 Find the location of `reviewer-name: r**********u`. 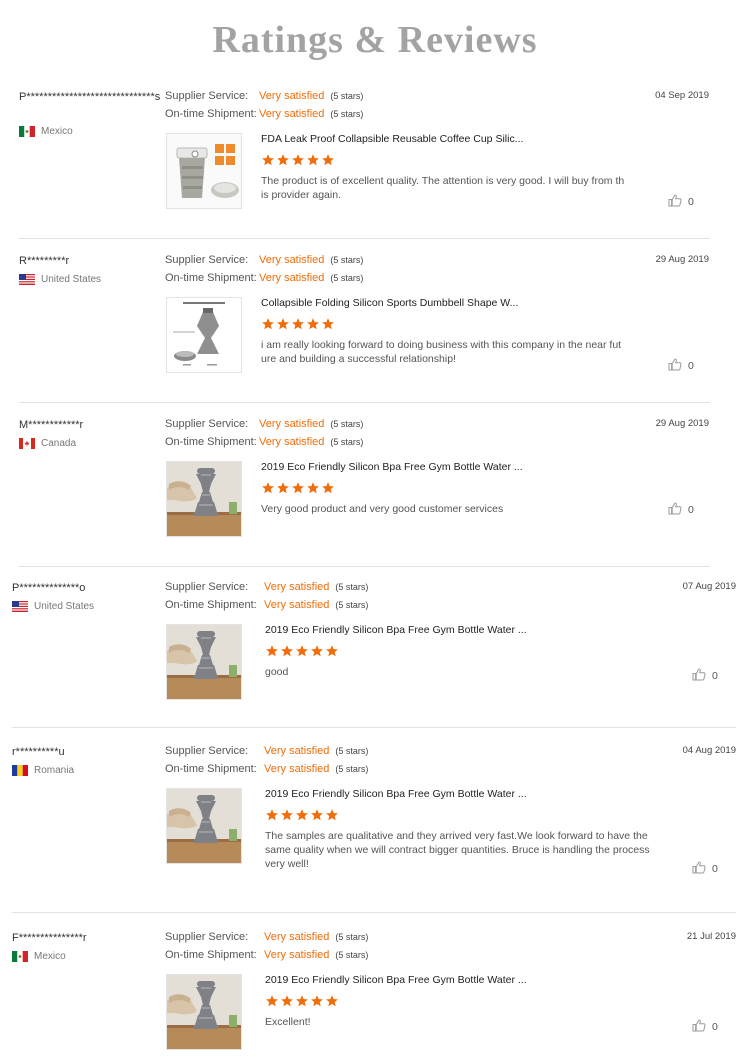

reviewer-name: r**********u is located at coordinates (38, 752).